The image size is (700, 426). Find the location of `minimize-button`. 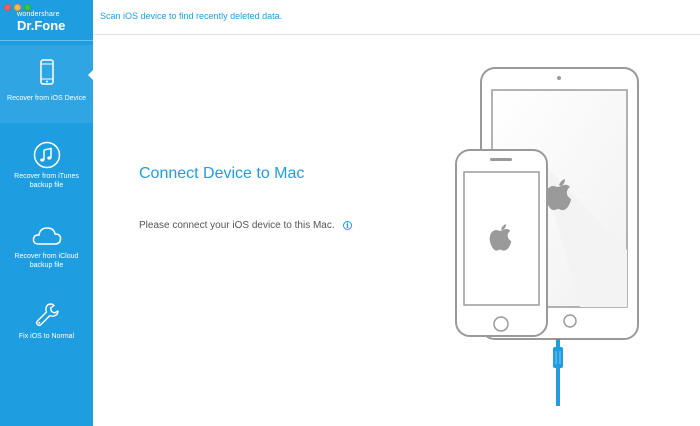

minimize-button is located at coordinates (17, 7).